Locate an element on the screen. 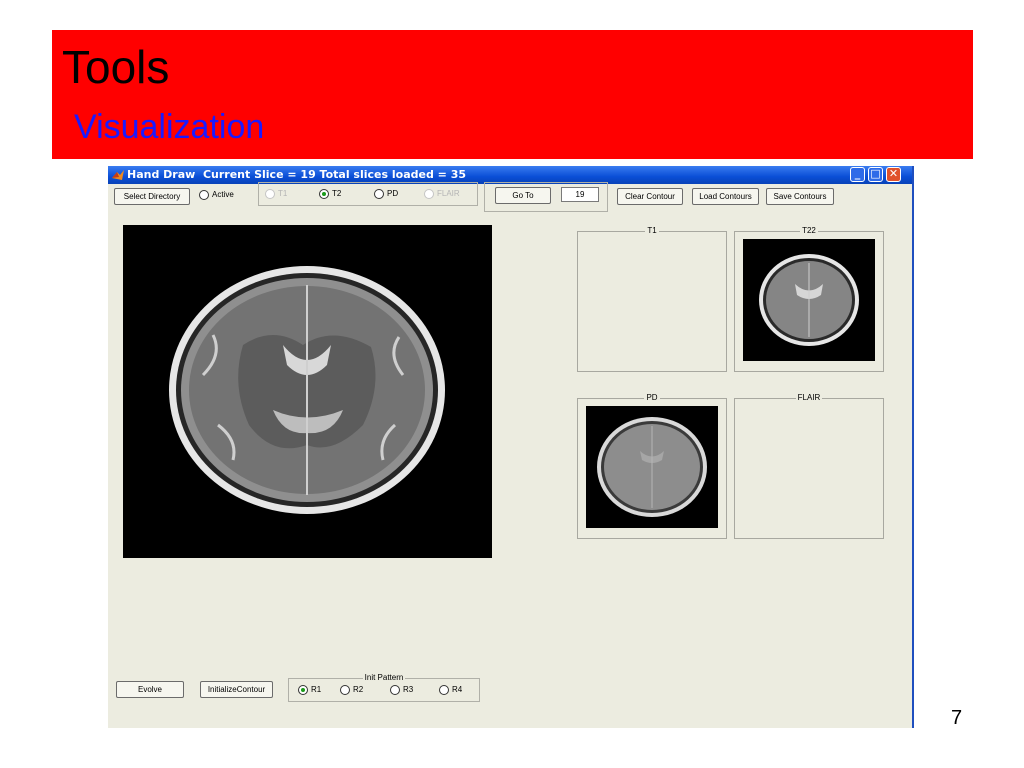 The image size is (1024, 768). pattern-radio-r4: R4 is located at coordinates (450, 690).